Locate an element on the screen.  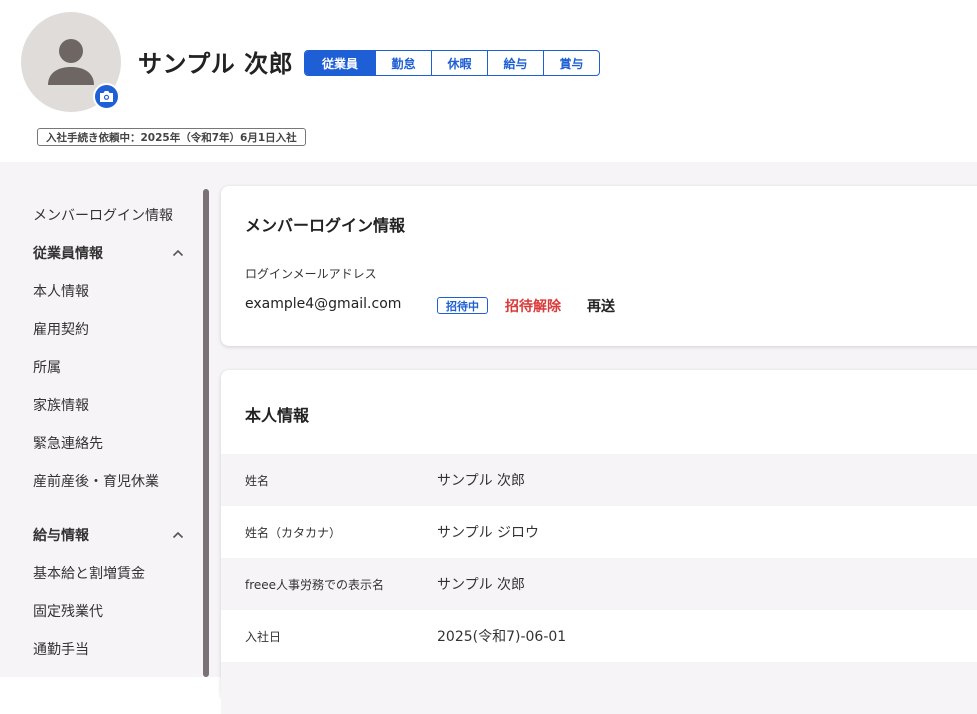
sidebar-item-department: 所属 is located at coordinates (47, 367).